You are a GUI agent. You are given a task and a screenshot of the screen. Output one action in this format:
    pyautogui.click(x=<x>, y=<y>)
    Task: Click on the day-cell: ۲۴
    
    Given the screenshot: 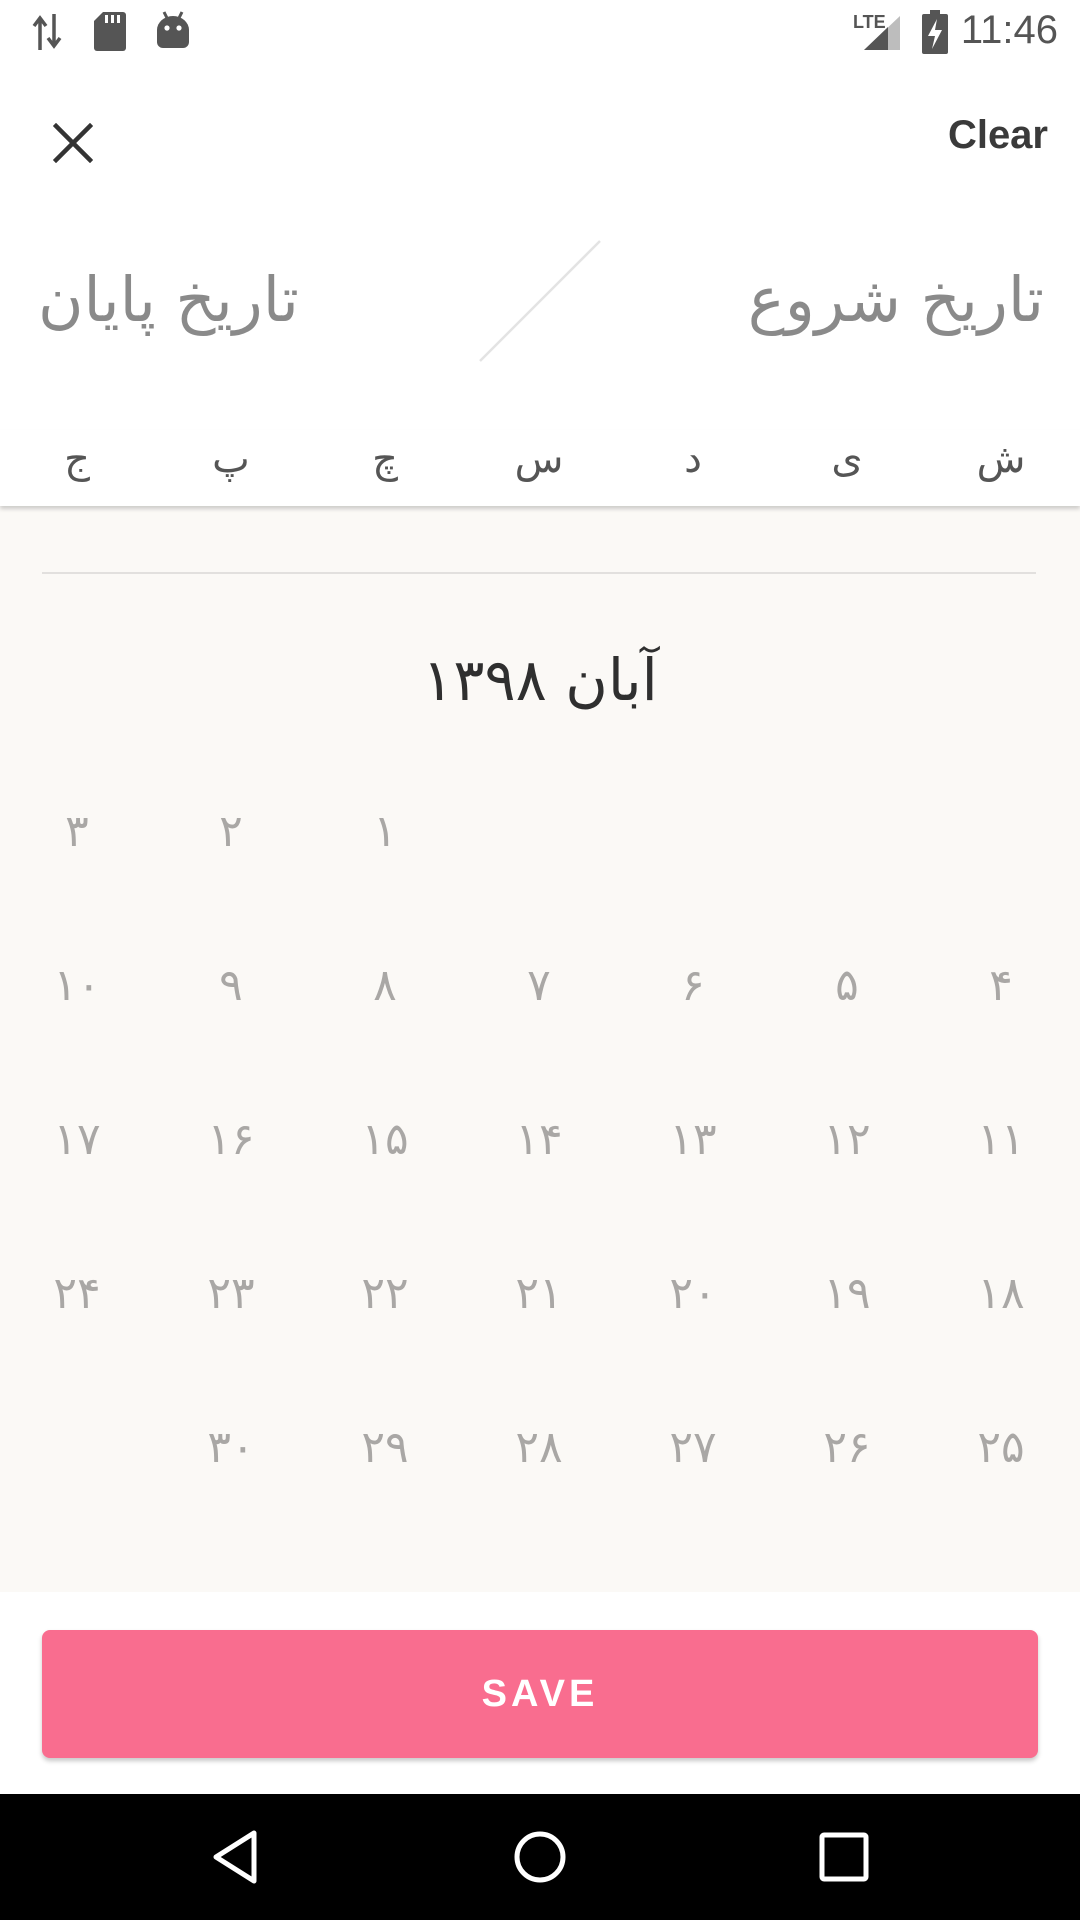 What is the action you would take?
    pyautogui.click(x=77, y=1293)
    